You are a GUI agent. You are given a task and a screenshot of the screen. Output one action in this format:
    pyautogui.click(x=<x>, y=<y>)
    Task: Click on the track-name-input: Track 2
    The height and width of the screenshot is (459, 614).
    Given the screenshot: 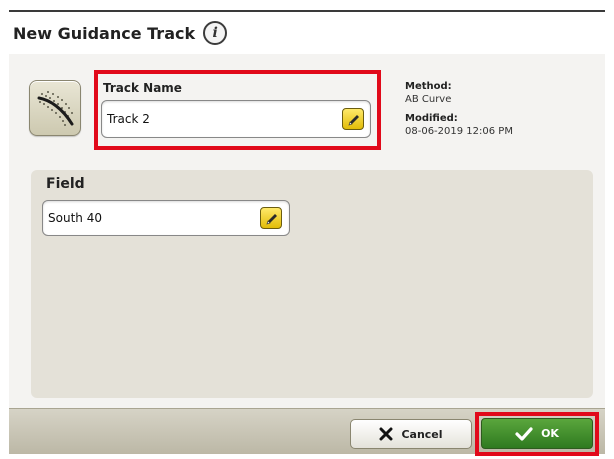 What is the action you would take?
    pyautogui.click(x=236, y=119)
    